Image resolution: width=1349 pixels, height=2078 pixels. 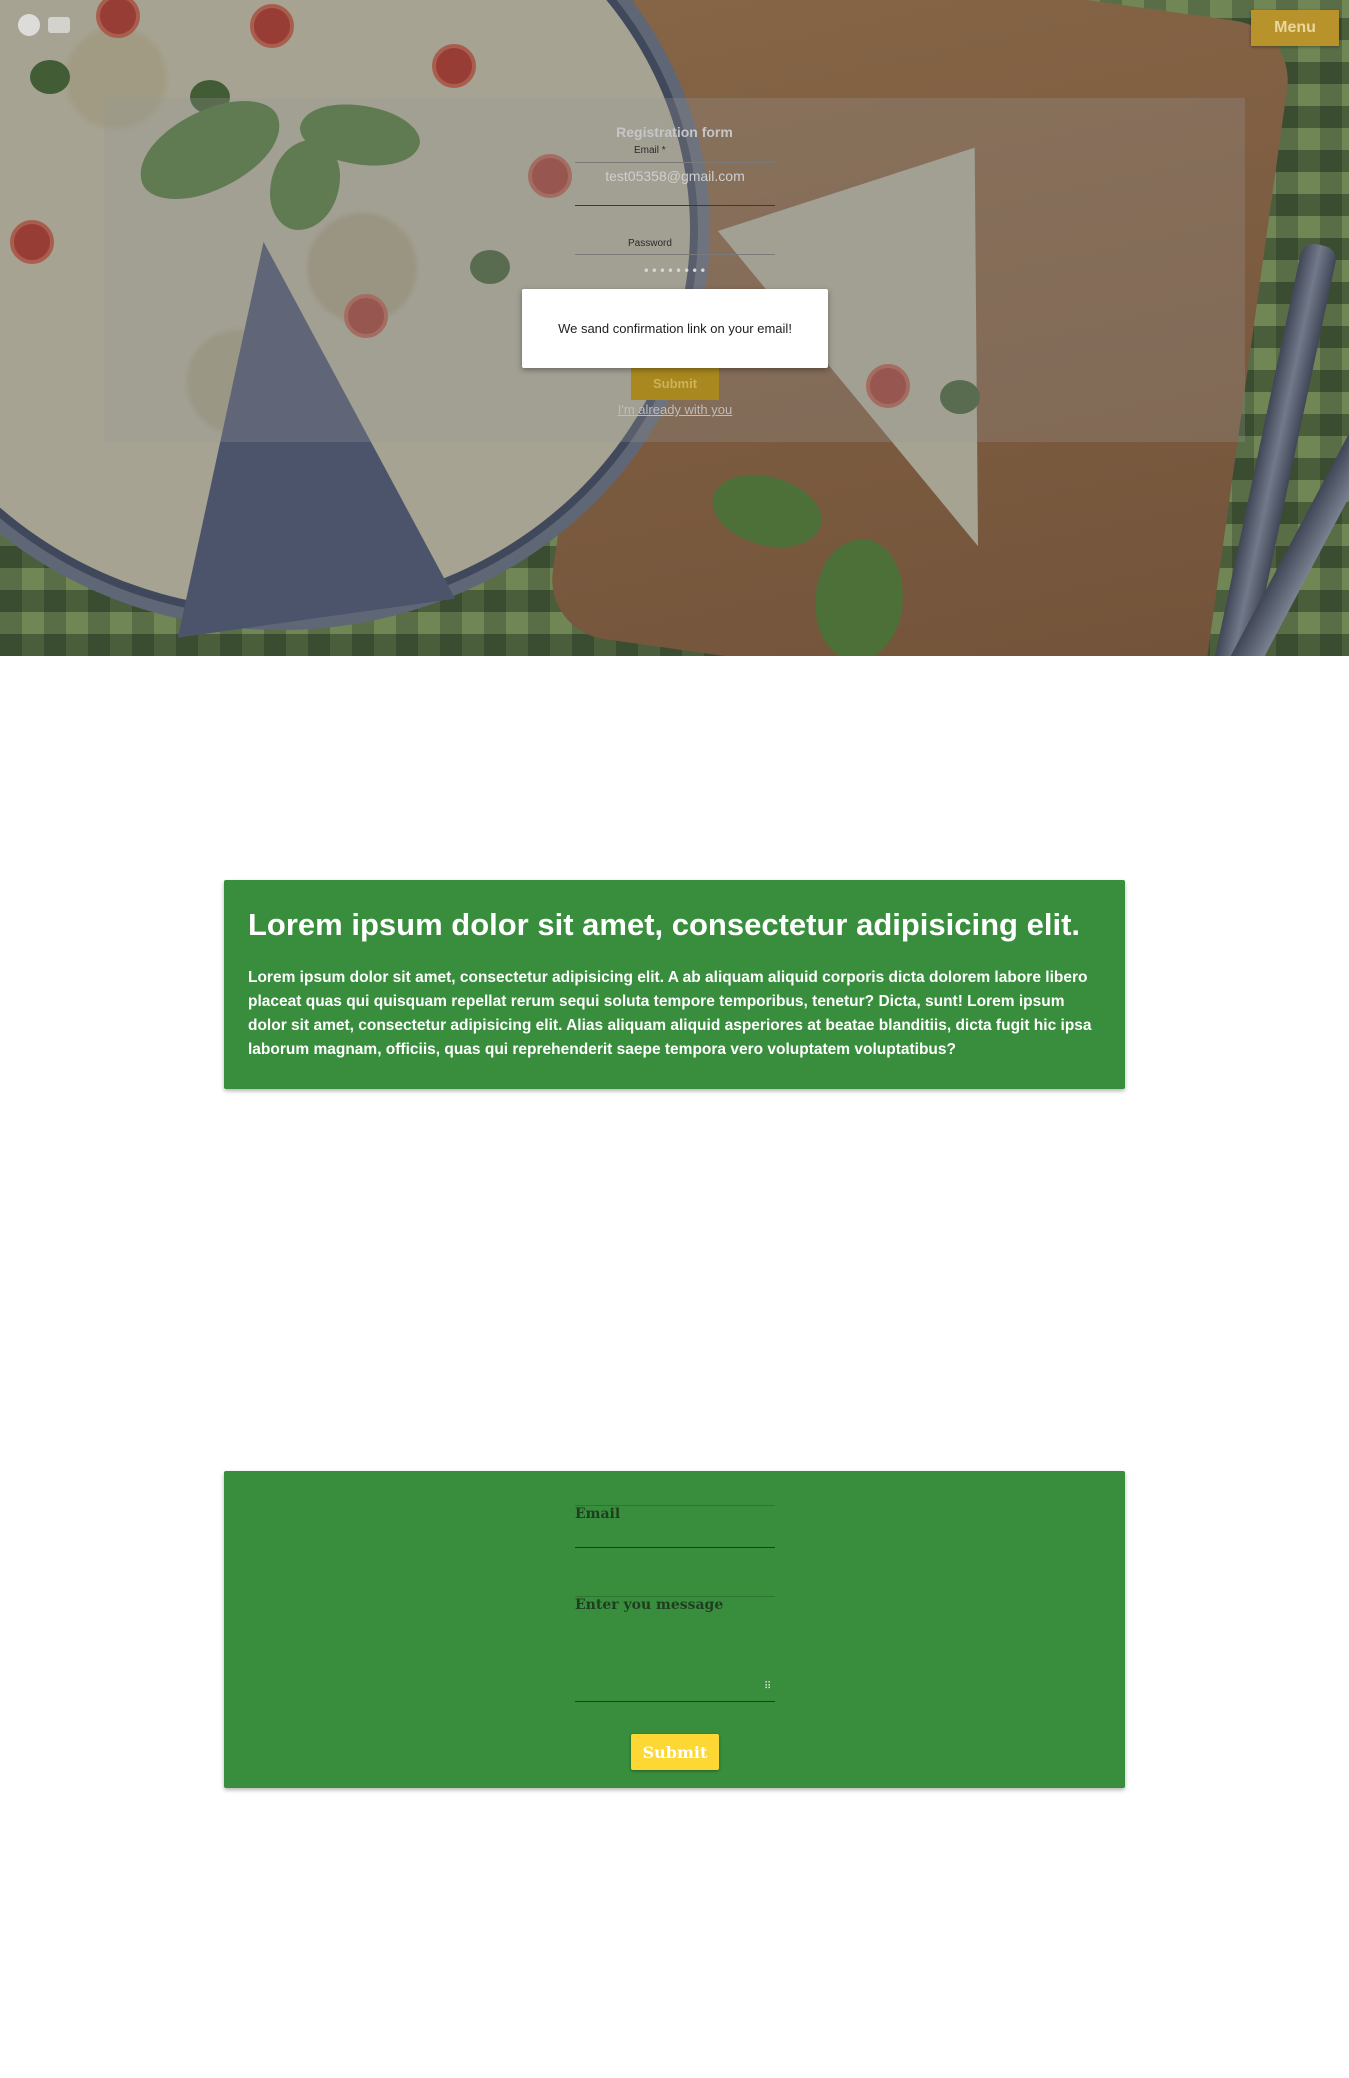 I want to click on contact-message-underline, so click(x=675, y=1701).